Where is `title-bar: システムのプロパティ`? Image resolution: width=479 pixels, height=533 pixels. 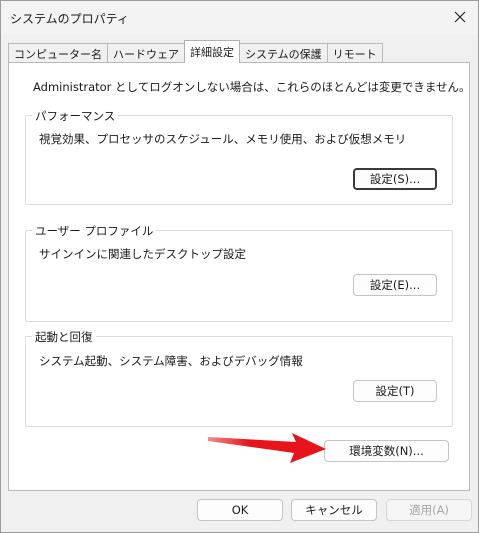 title-bar: システムのプロパティ is located at coordinates (239, 18).